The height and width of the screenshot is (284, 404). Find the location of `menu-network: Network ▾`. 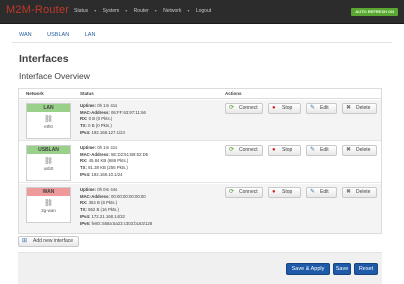

menu-network: Network ▾ is located at coordinates (176, 11).